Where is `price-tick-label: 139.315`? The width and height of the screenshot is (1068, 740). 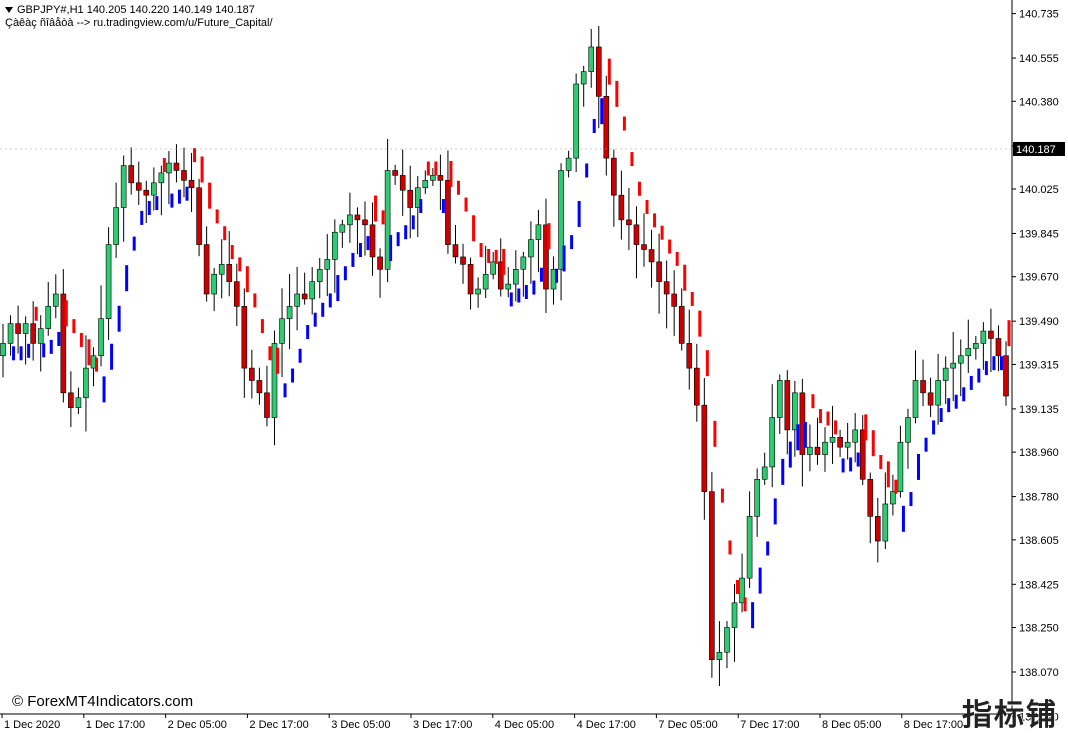
price-tick-label: 139.315 is located at coordinates (1039, 365).